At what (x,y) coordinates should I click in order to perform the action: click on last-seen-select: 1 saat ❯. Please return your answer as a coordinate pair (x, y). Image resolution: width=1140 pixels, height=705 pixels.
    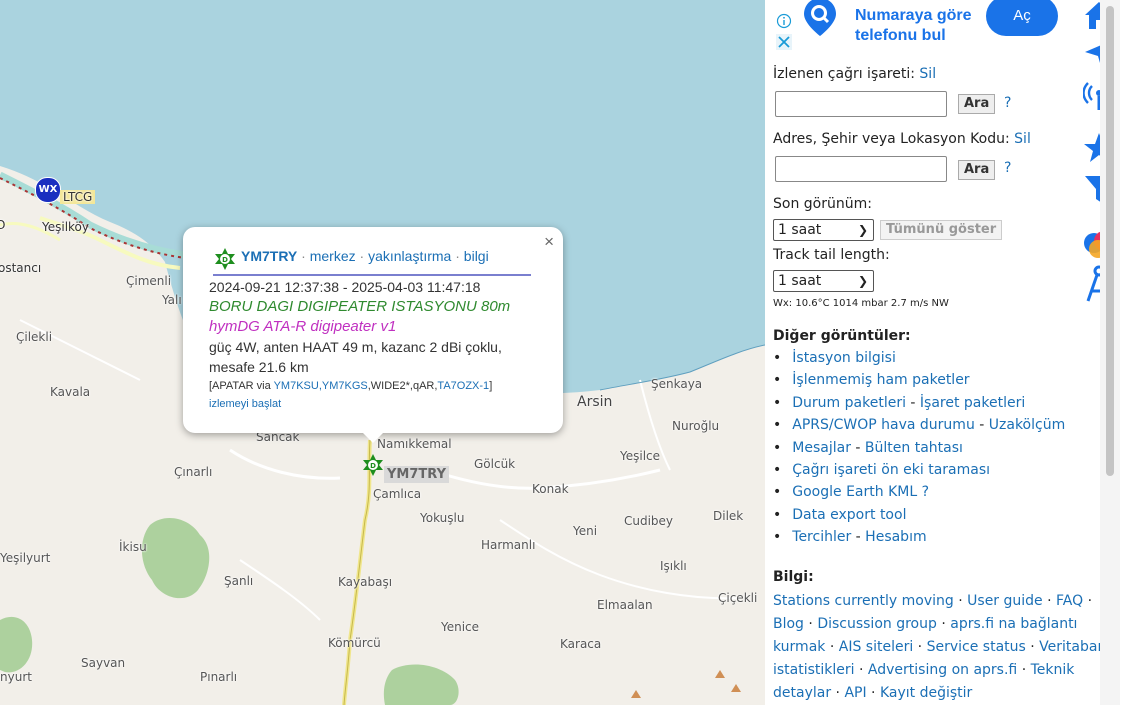
    Looking at the image, I should click on (823, 230).